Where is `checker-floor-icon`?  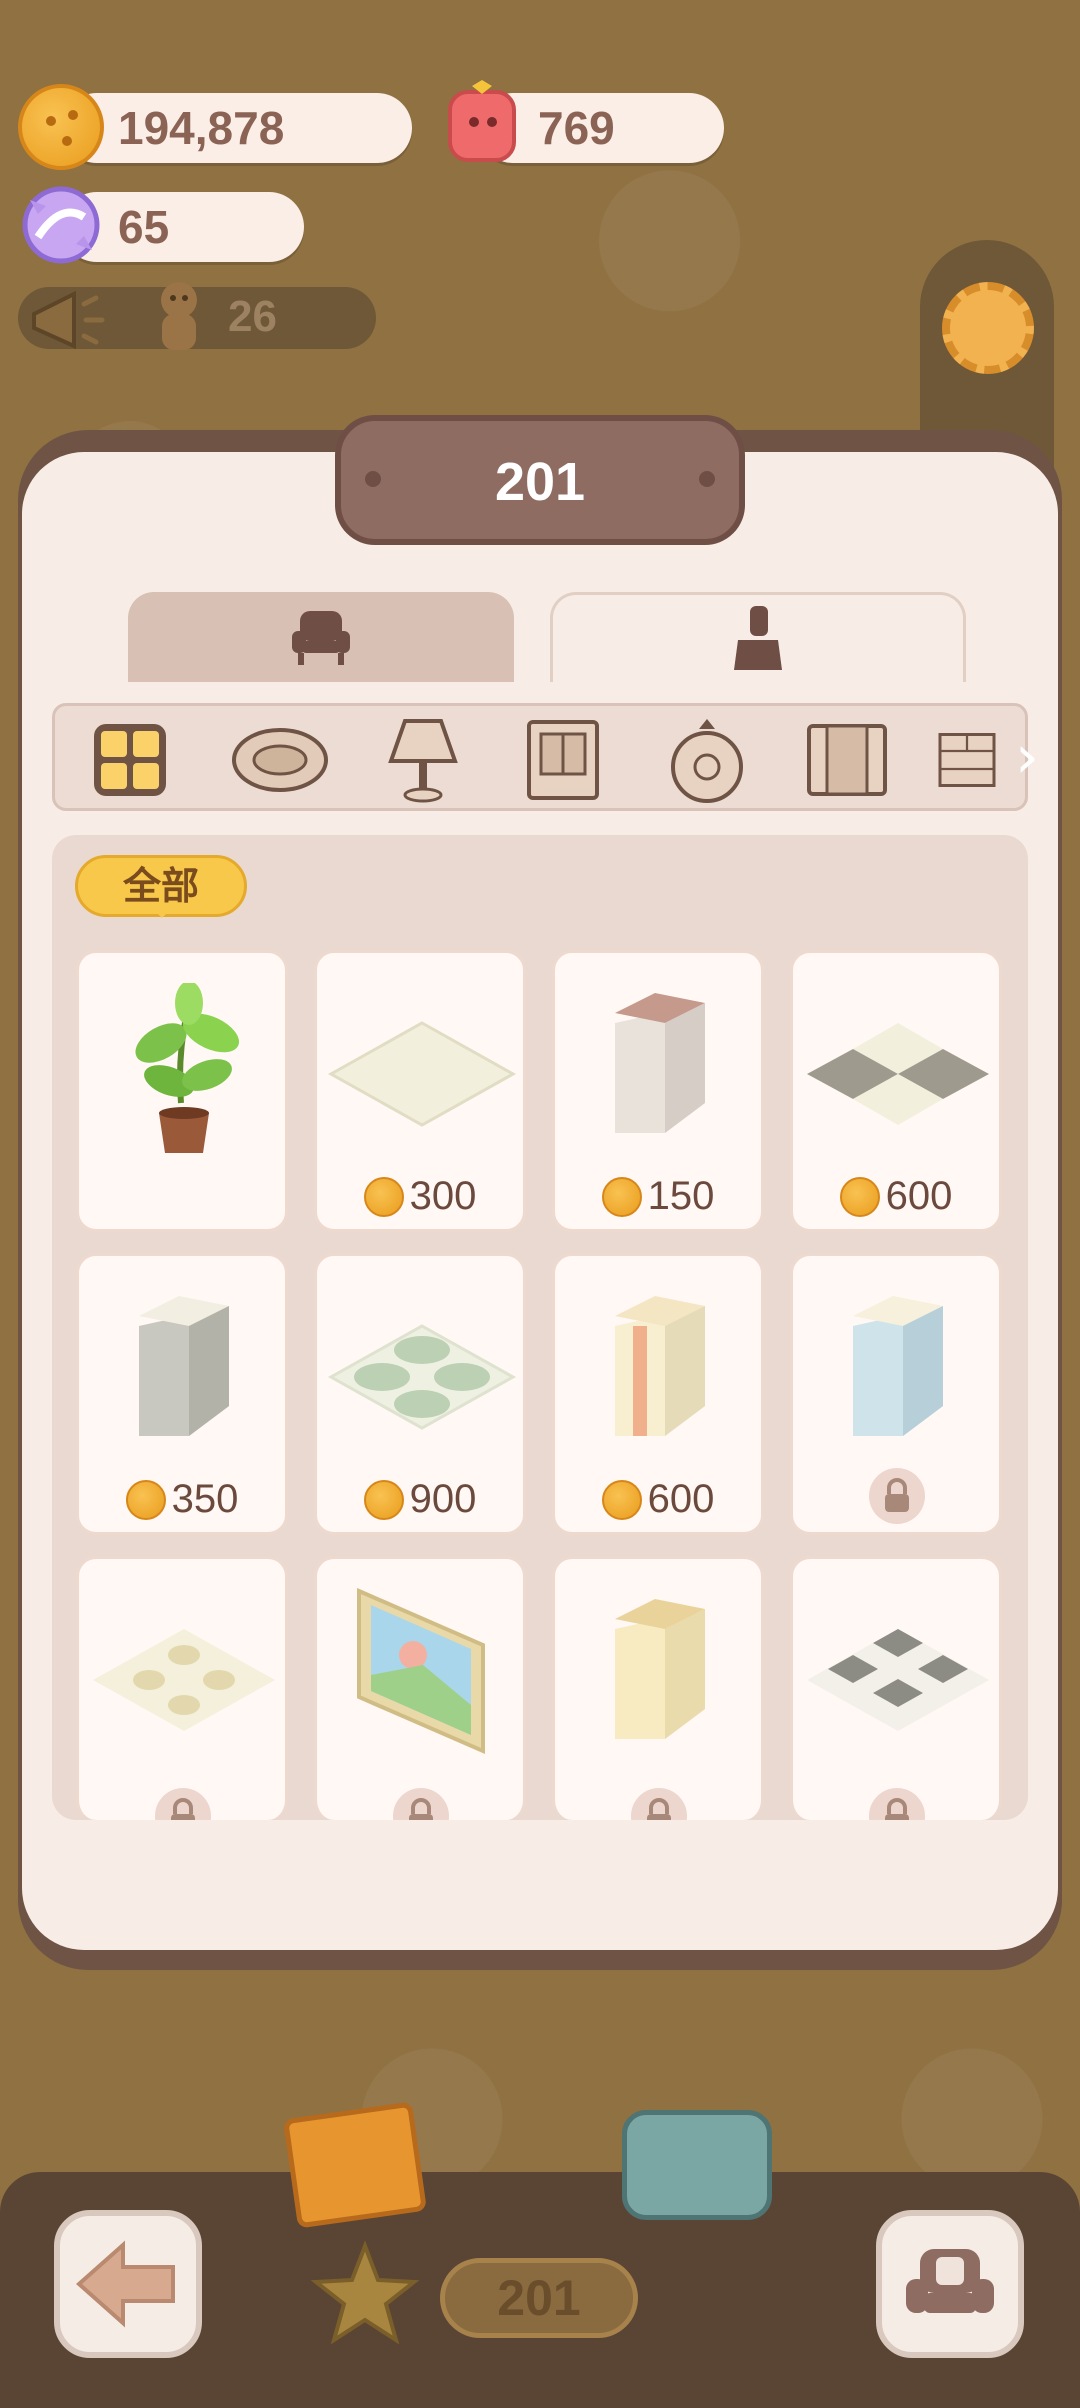
checker-floor-icon is located at coordinates (898, 1074).